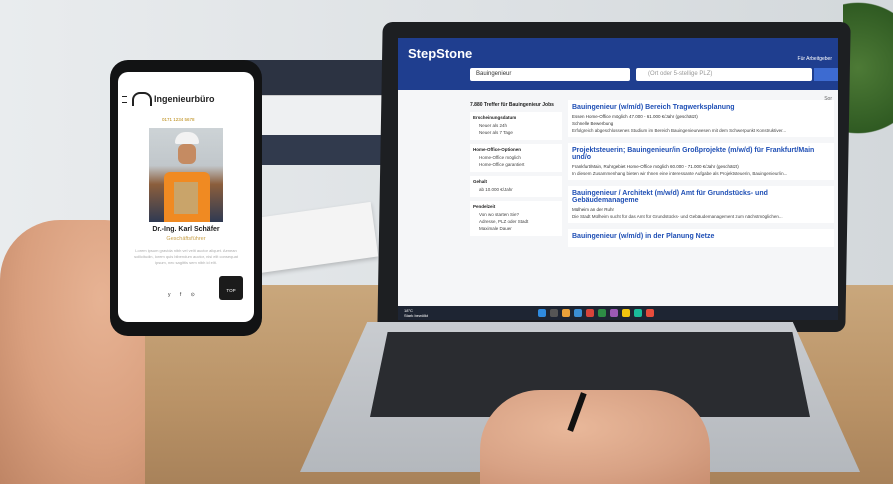 The width and height of the screenshot is (893, 484). What do you see at coordinates (519, 228) in the screenshot?
I see `filter-option: Maximale Dauer` at bounding box center [519, 228].